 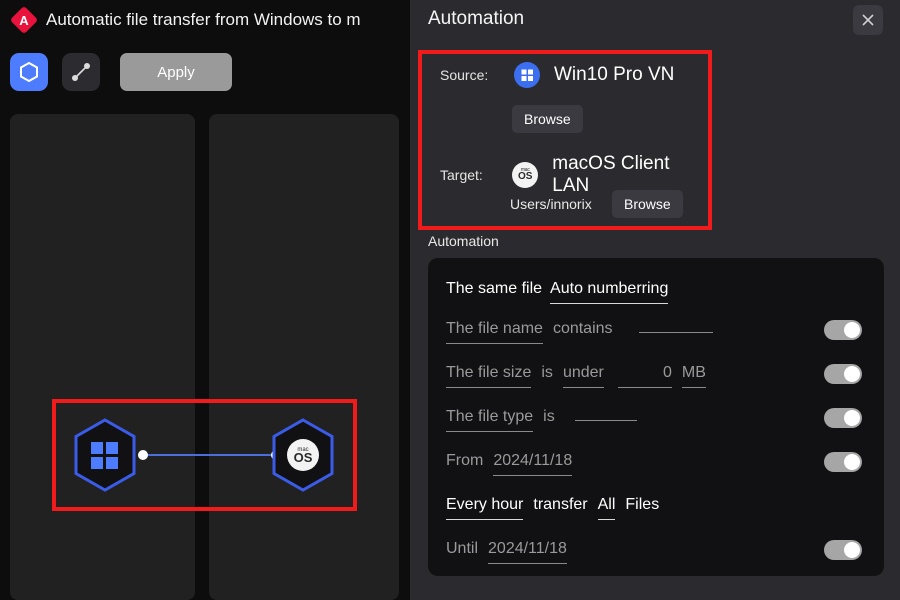 I want to click on file-name-operator: contains, so click(x=583, y=329).